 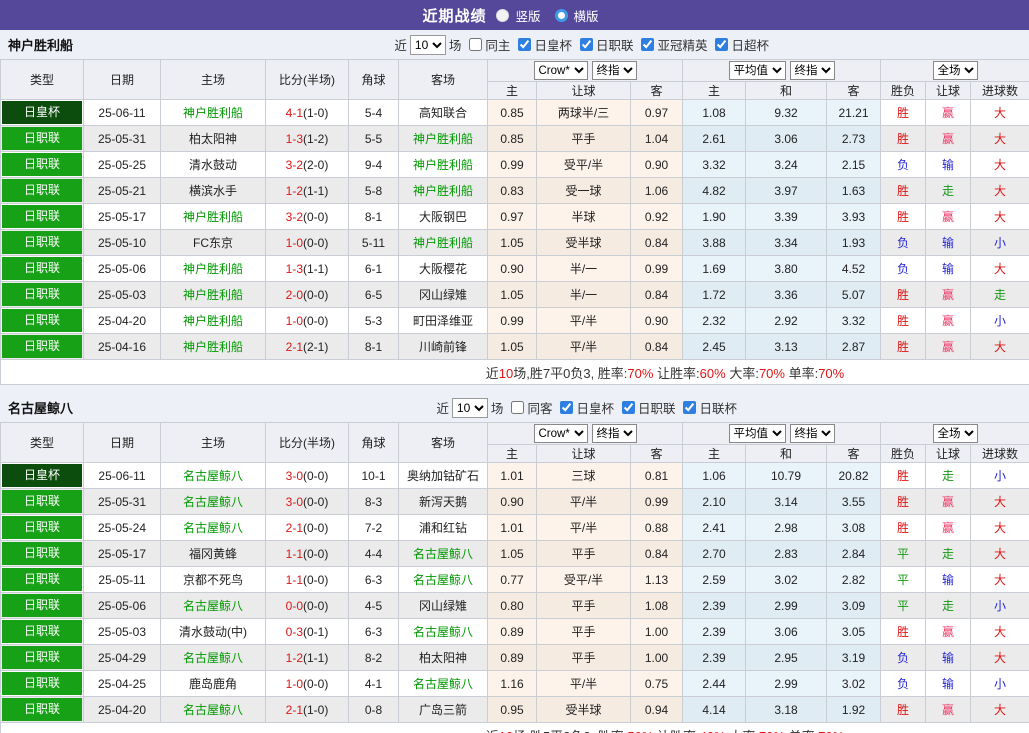 I want to click on corner-cell: 8-3, so click(x=373, y=501).